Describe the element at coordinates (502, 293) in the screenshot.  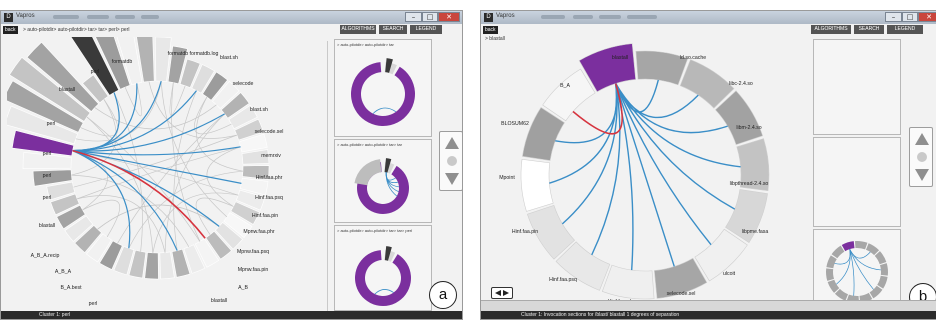
I see `playback-control` at that location.